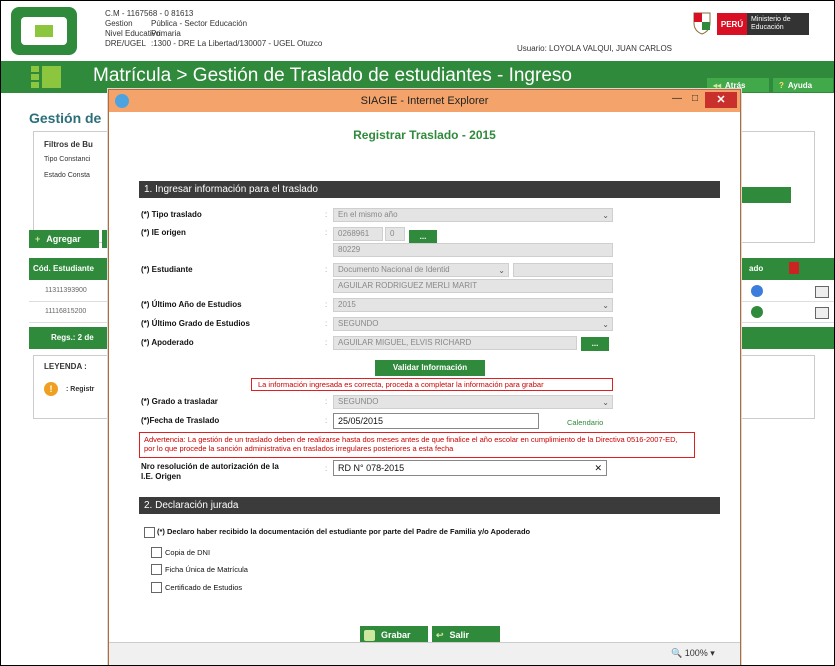  I want to click on add-button: + Agregar, so click(64, 239).